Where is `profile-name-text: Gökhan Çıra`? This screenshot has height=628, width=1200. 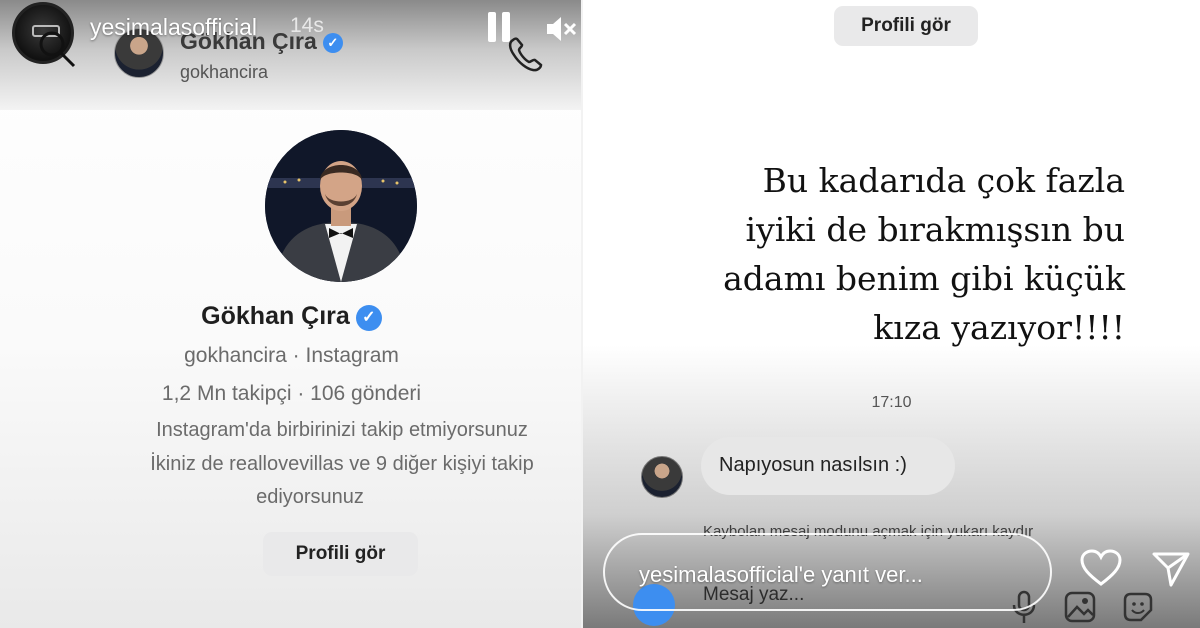
profile-name-text: Gökhan Çıra is located at coordinates (275, 316).